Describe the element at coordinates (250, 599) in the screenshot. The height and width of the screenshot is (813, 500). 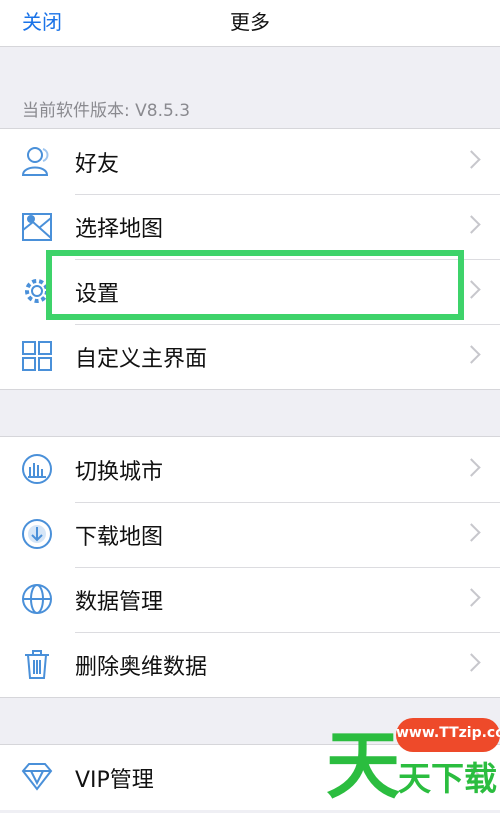
I see `menu-item-data-management: 数据管理` at that location.